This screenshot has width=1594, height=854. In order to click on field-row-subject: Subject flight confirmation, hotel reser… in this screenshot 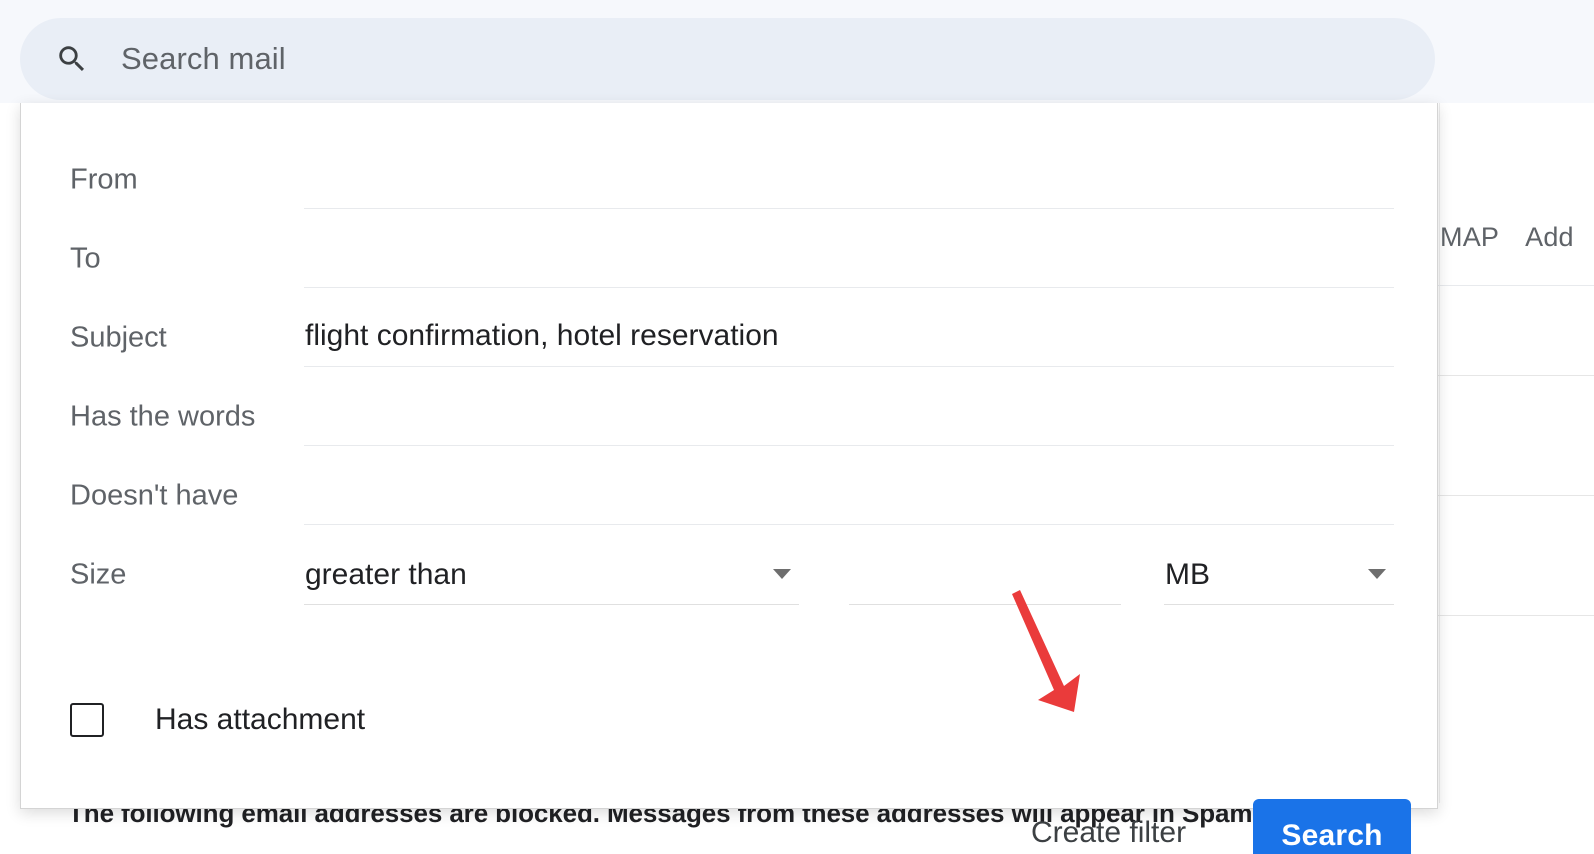, I will do `click(729, 327)`.